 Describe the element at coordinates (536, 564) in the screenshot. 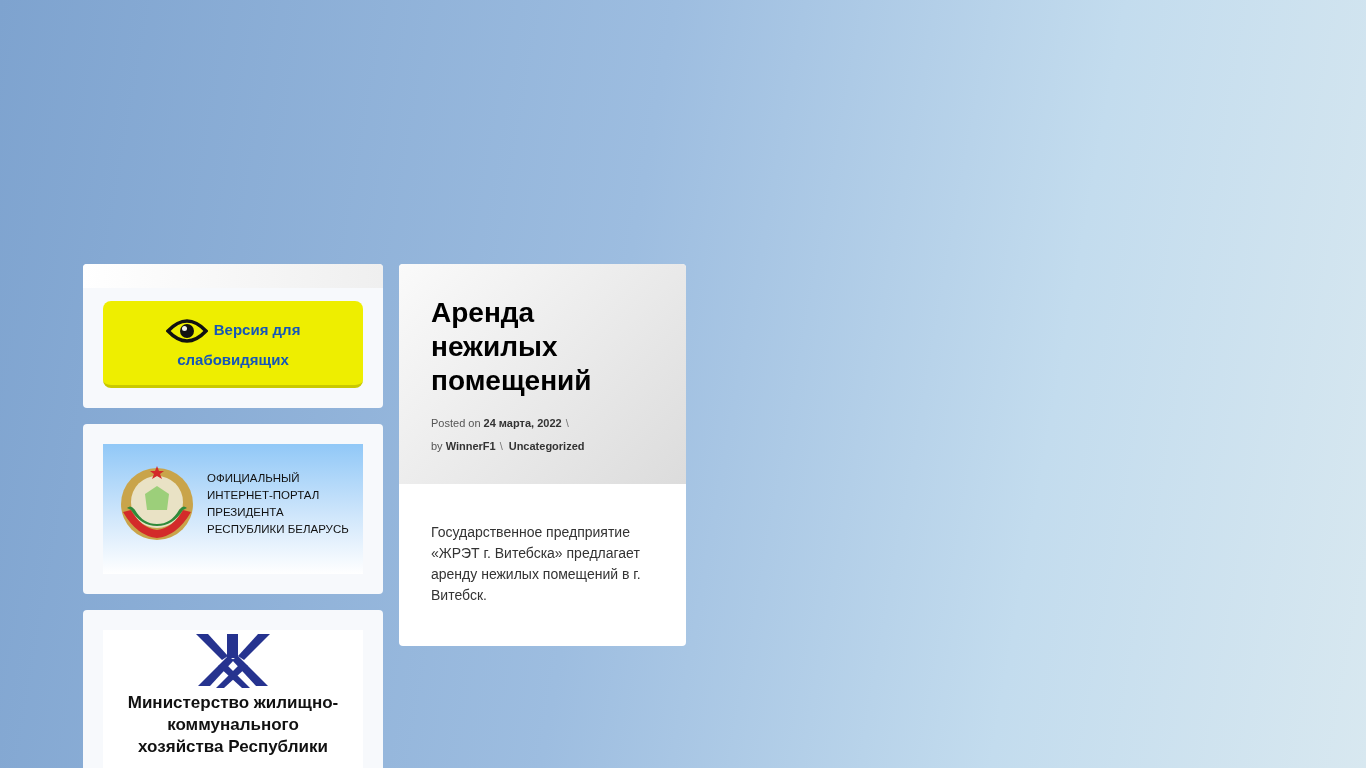

I see `post-excerpt: Государственное предприятие «ЖРЭТ г. Витебска» предлагает аренду нежилых помещений в г. Витебск.` at that location.